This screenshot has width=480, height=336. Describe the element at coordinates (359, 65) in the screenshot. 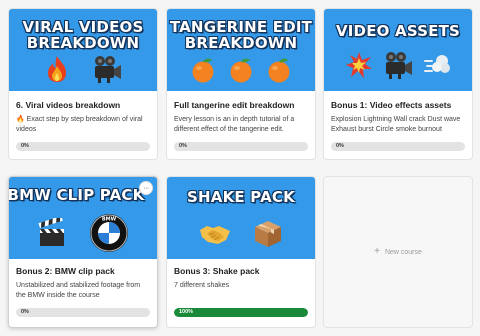

I see `collision-icon` at that location.